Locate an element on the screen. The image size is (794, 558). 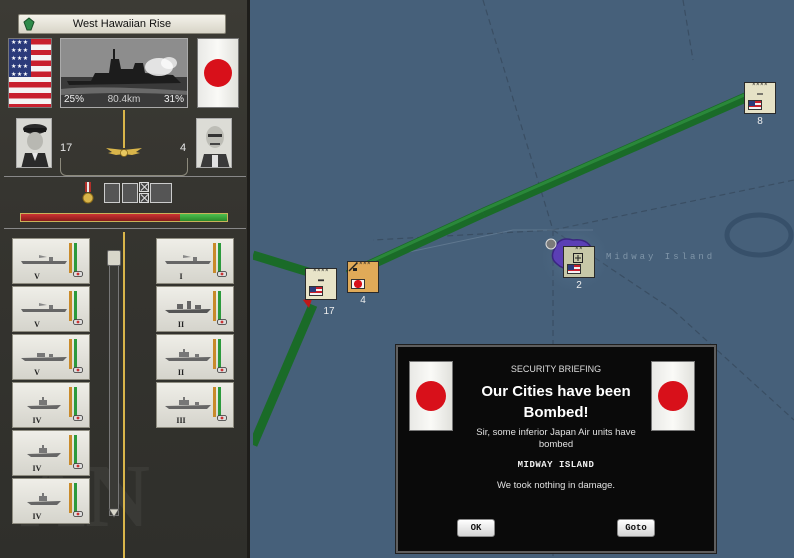
allied-strength-fill is located at coordinates (100, 217).